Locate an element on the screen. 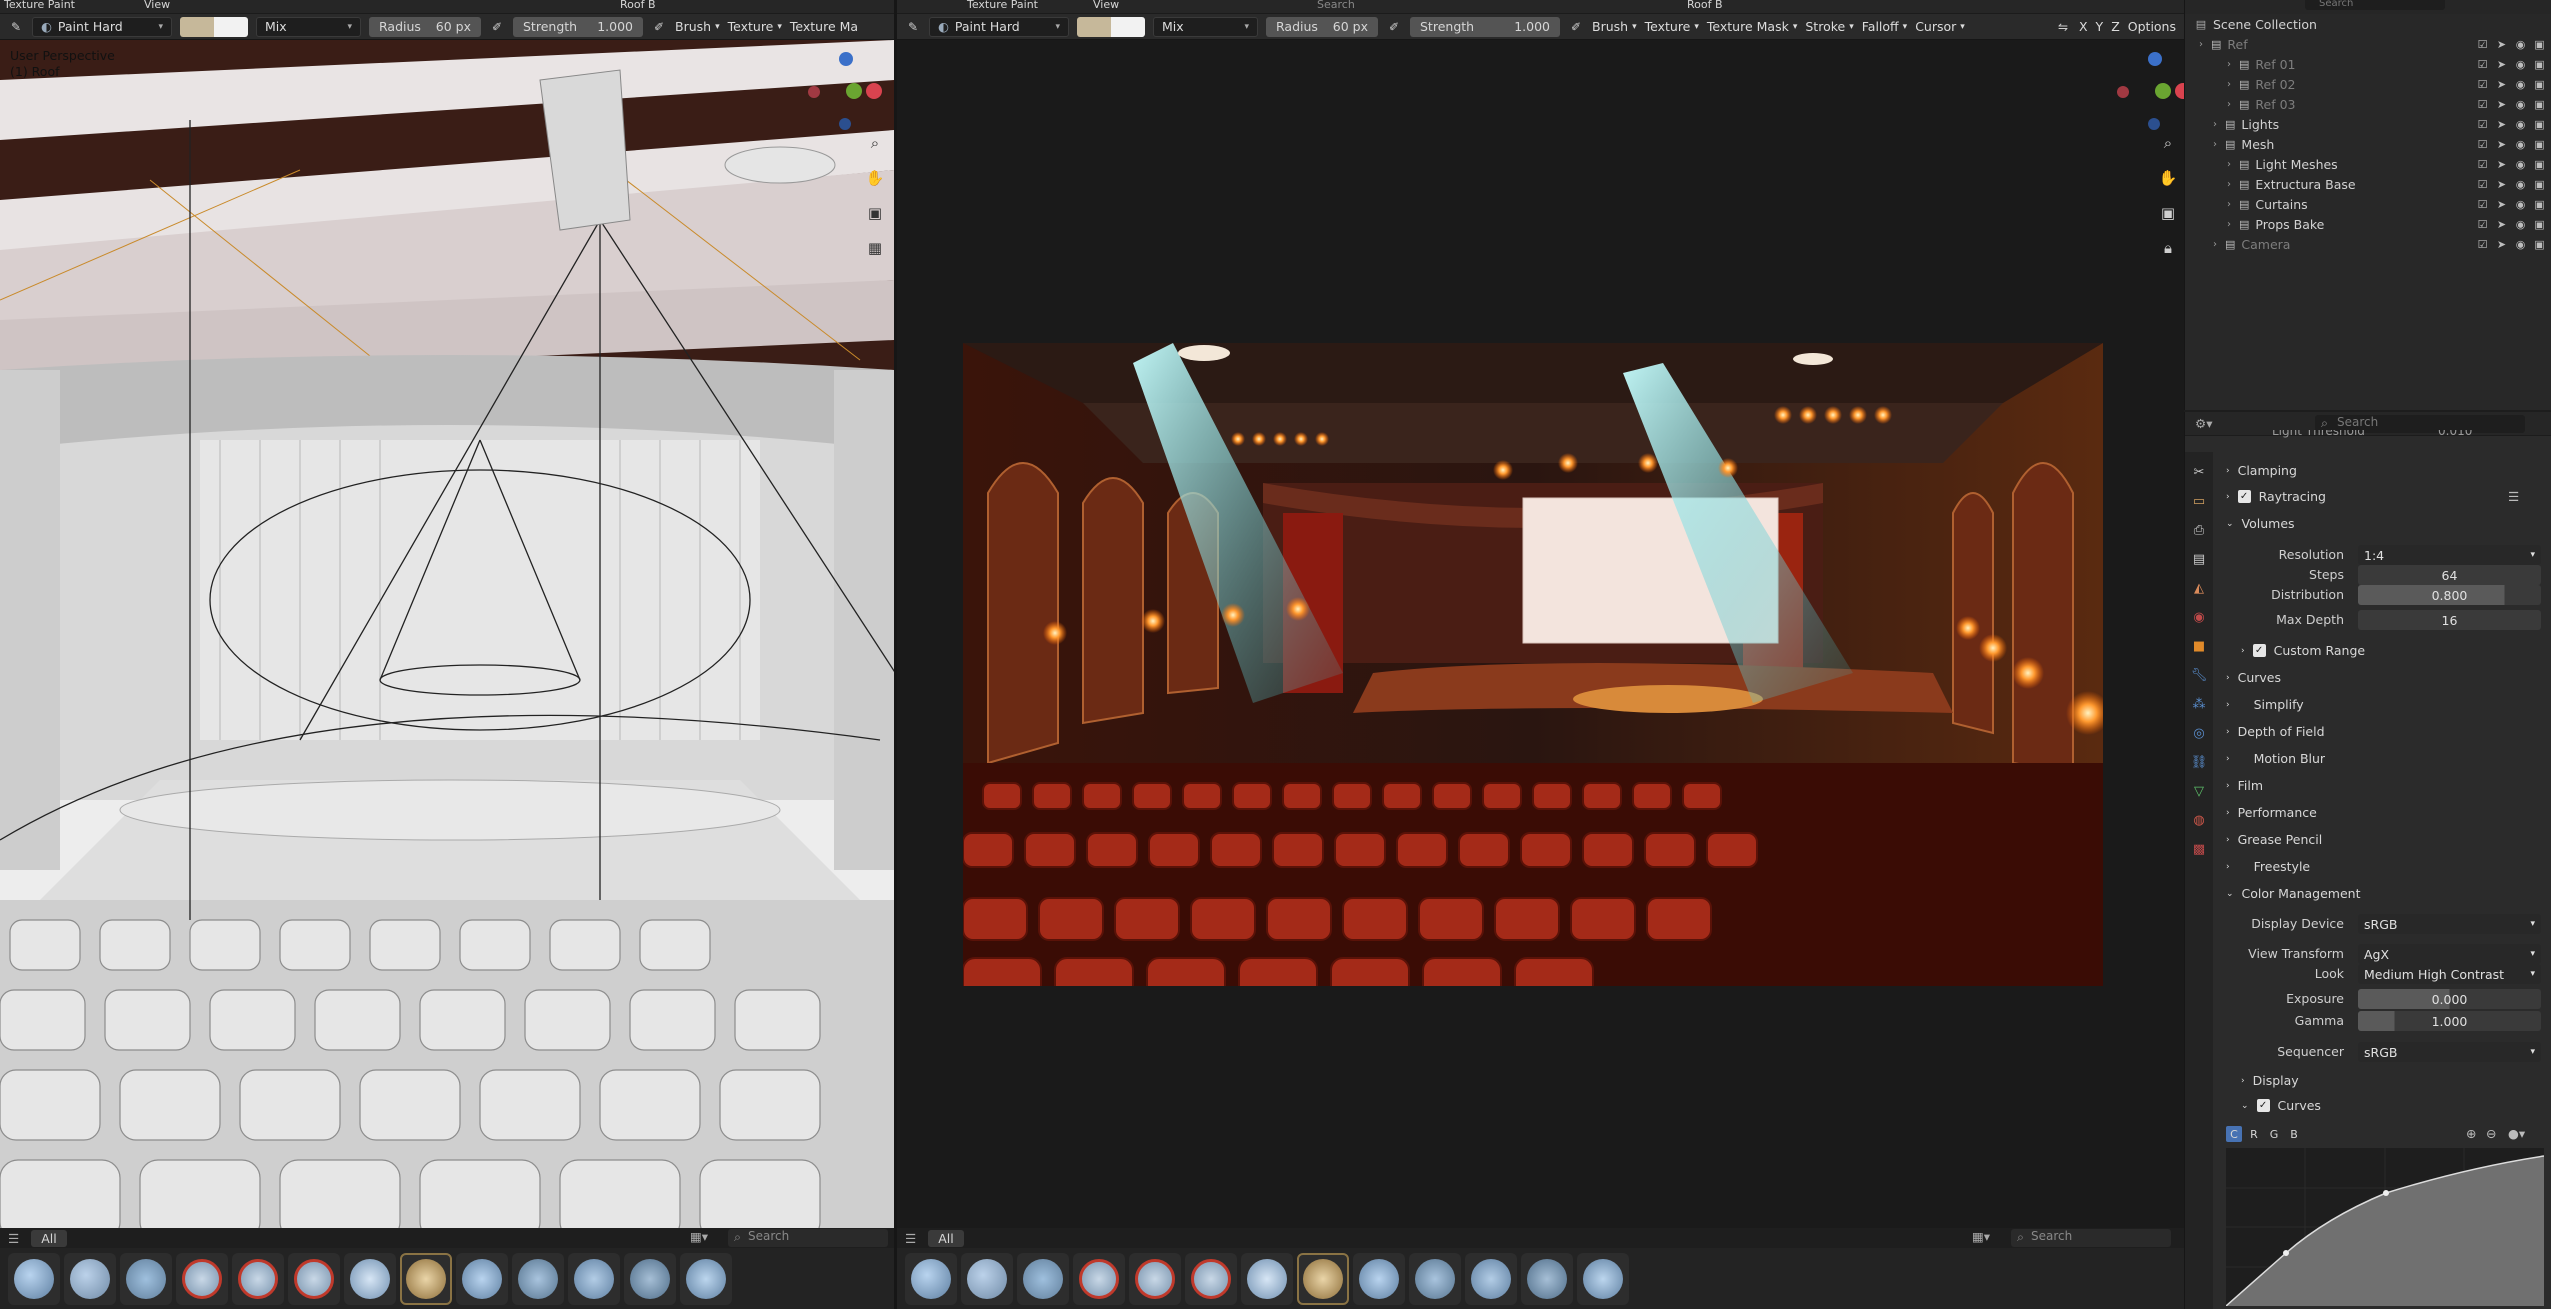  outliner-row: › ▤ Ref 01 ☑ ➤ ◉ ▣ is located at coordinates (2368, 64).